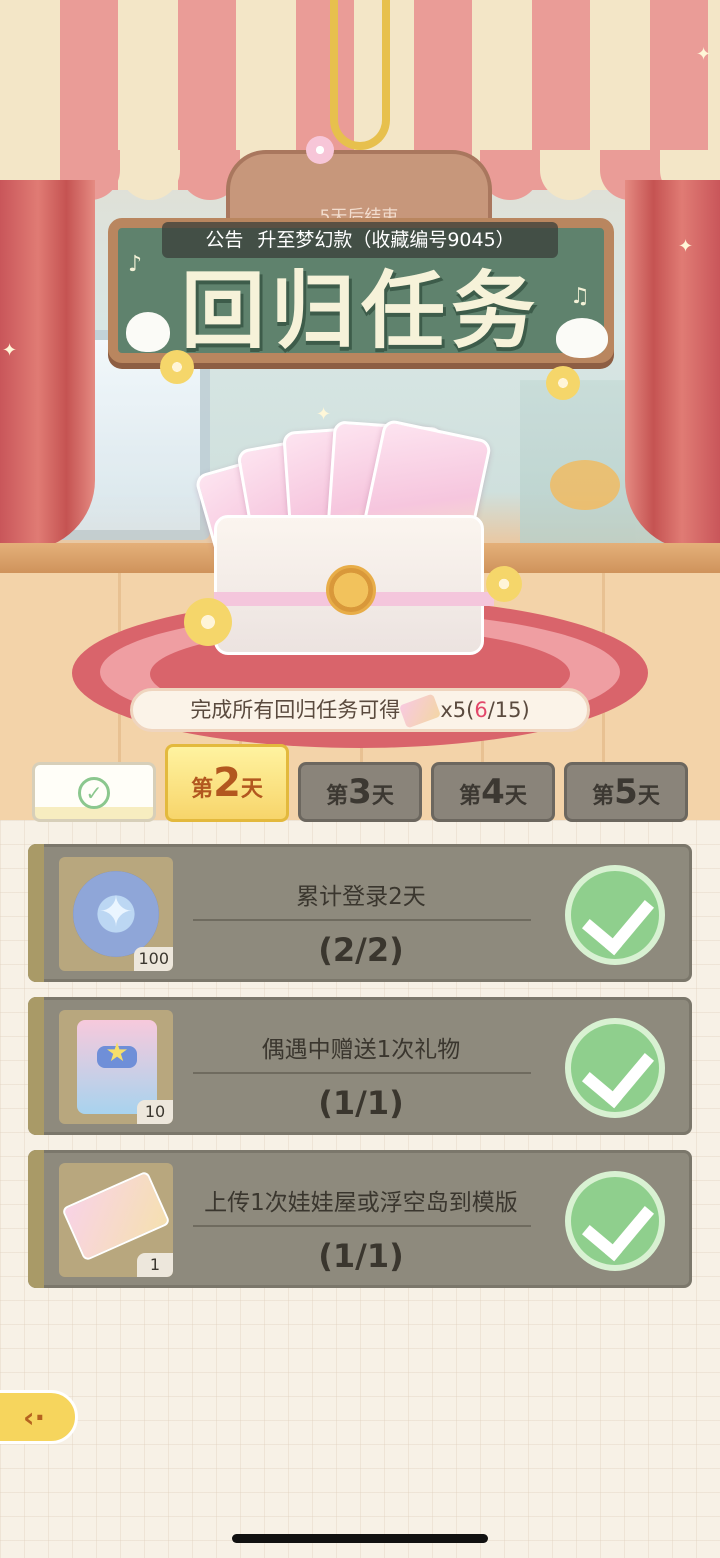  Describe the element at coordinates (135, 264) in the screenshot. I see `music-note-icon: ♪` at that location.